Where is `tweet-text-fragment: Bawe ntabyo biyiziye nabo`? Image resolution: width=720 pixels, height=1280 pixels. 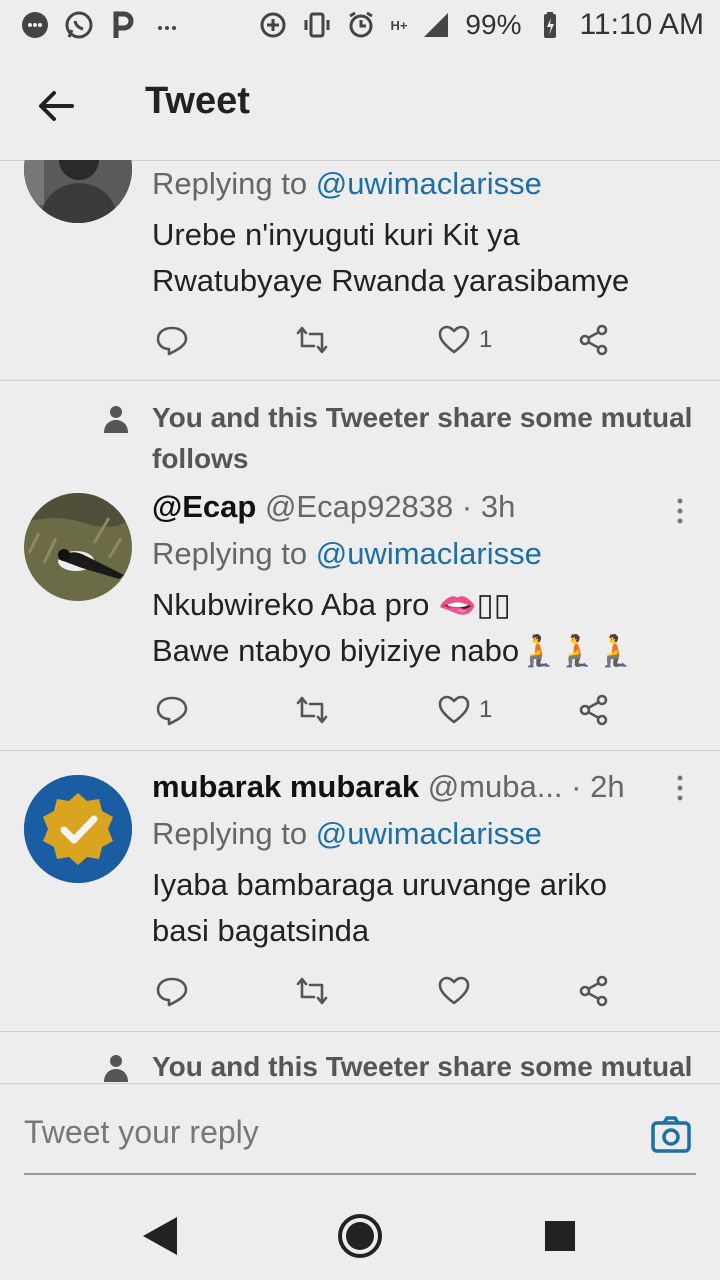 tweet-text-fragment: Bawe ntabyo biyiziye nabo is located at coordinates (336, 650).